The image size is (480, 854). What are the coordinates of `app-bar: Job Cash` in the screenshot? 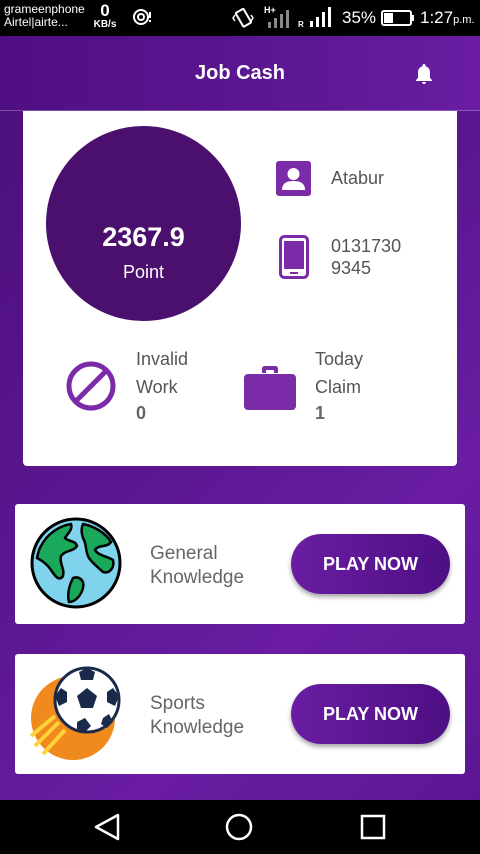 It's located at (240, 73).